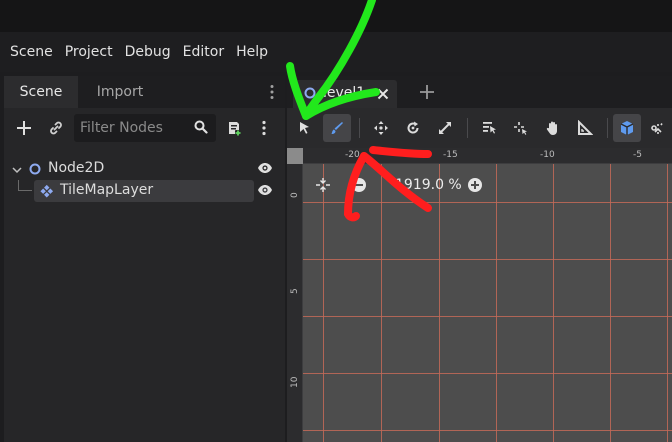  I want to click on ruler-label: 10, so click(295, 382).